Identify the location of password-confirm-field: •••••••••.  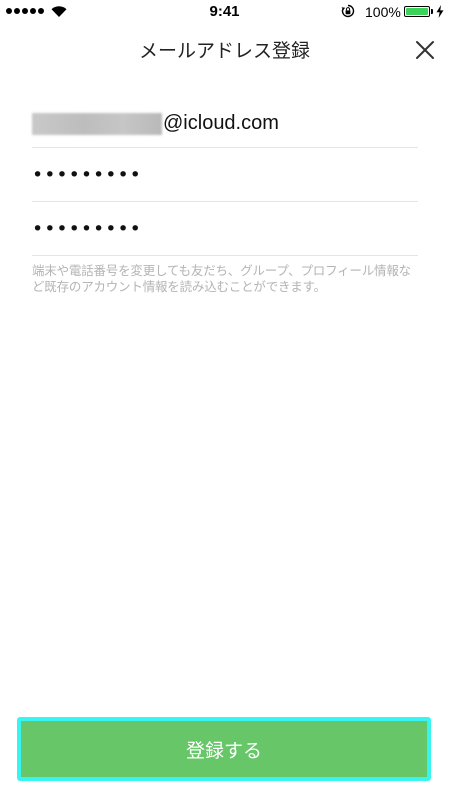
(225, 229).